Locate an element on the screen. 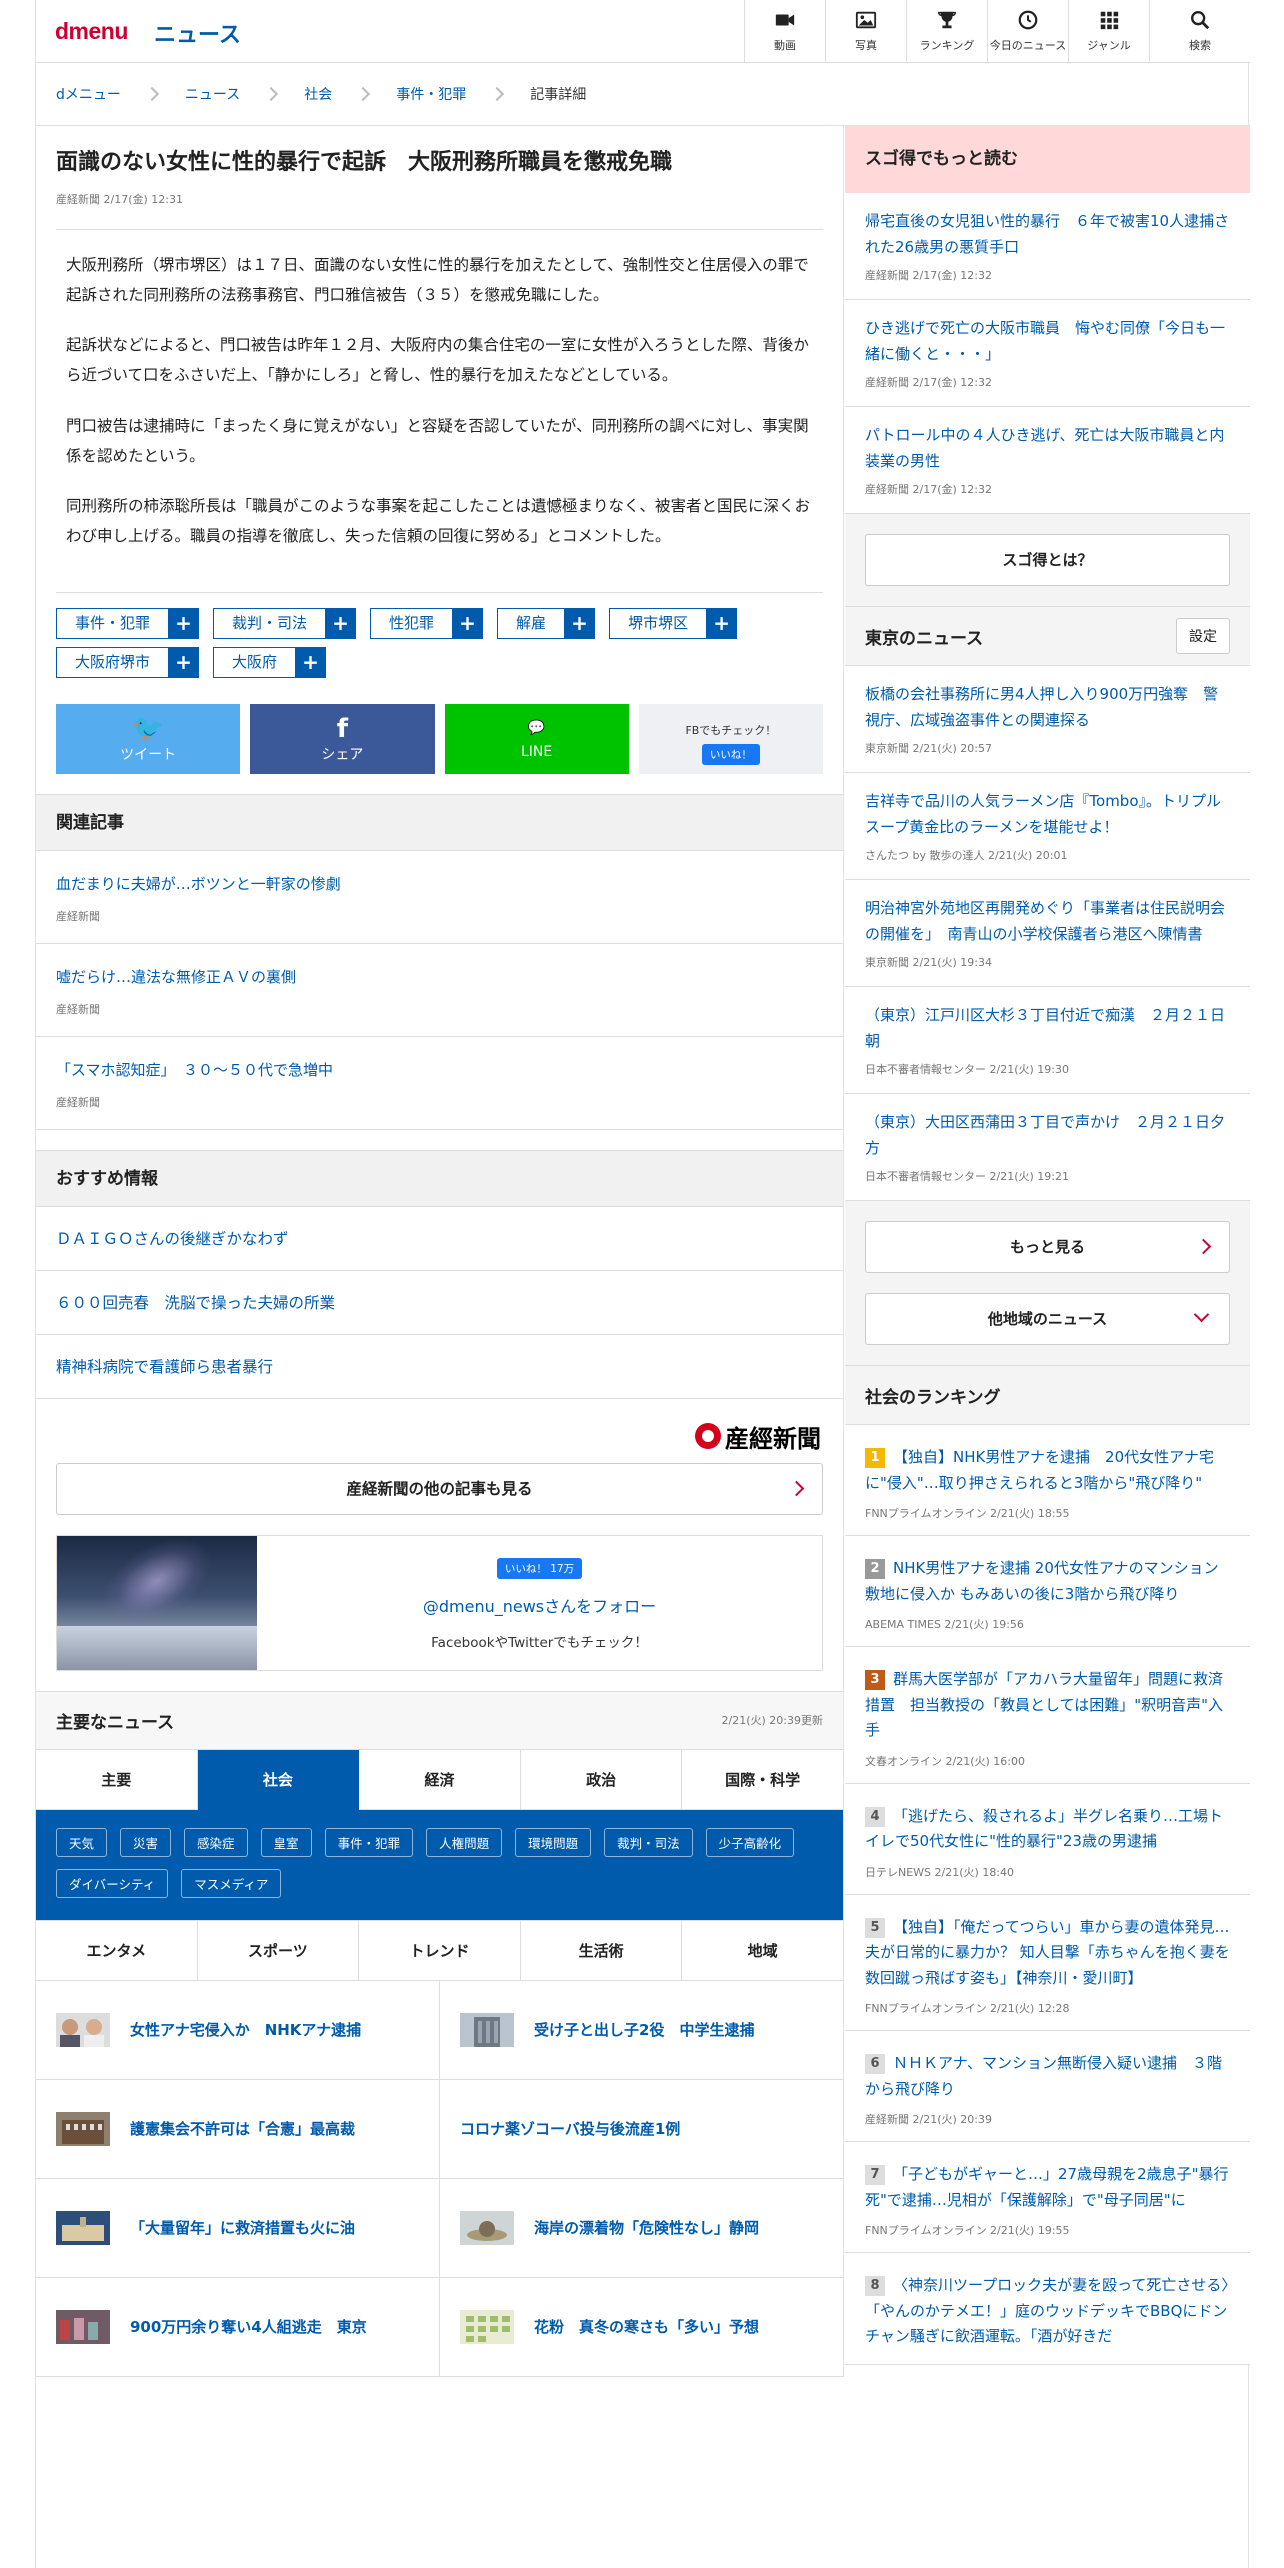 This screenshot has width=1284, height=2568. major-news-item: コロナ薬ゾコーバ投与後流産1例 is located at coordinates (642, 2129).